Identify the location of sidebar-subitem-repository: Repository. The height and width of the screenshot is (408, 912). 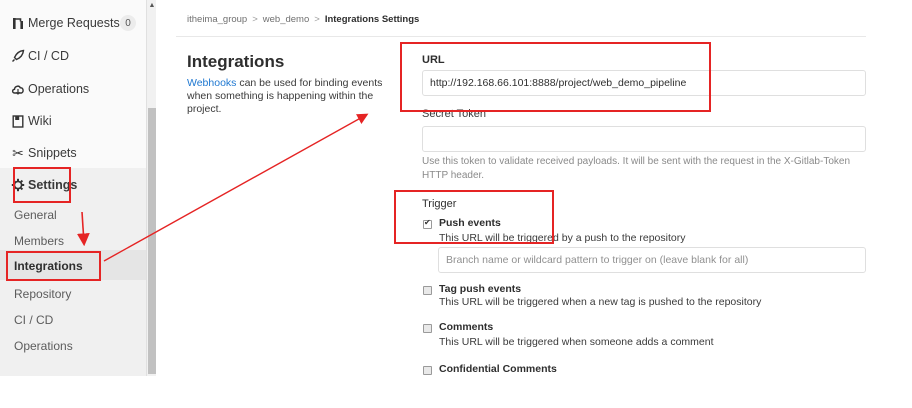
(42, 294).